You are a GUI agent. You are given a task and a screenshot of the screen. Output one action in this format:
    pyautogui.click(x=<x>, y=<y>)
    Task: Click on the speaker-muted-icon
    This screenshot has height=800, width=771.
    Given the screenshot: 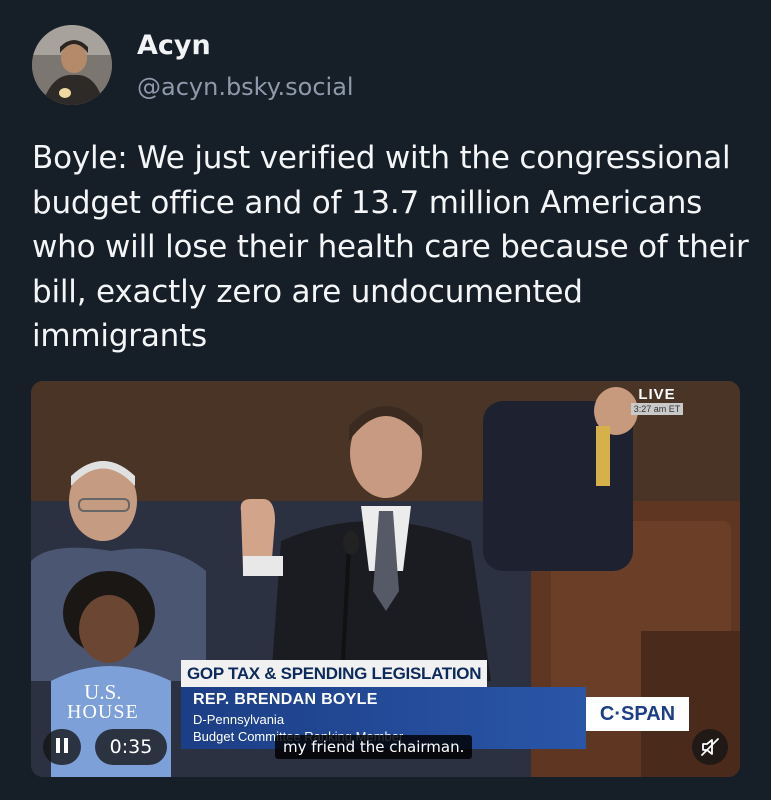 What is the action you would take?
    pyautogui.click(x=710, y=747)
    